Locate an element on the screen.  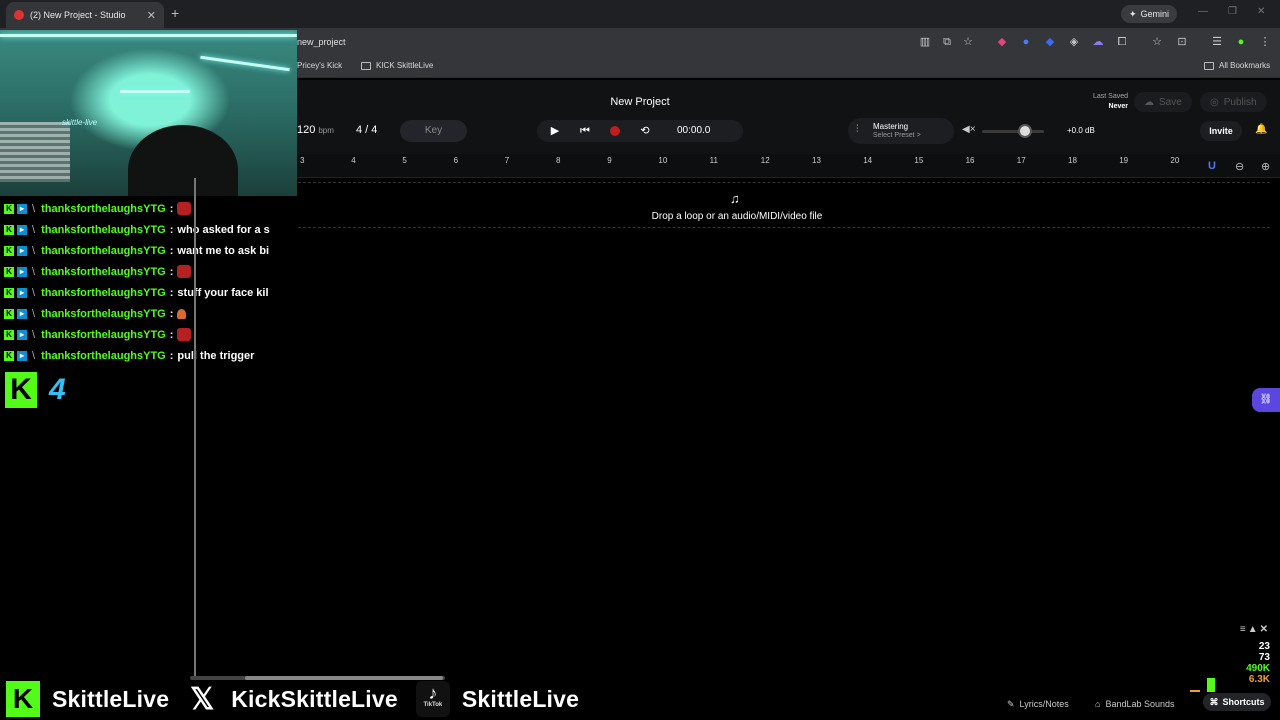
side-panel-tab: ⛓ is located at coordinates (1266, 400).